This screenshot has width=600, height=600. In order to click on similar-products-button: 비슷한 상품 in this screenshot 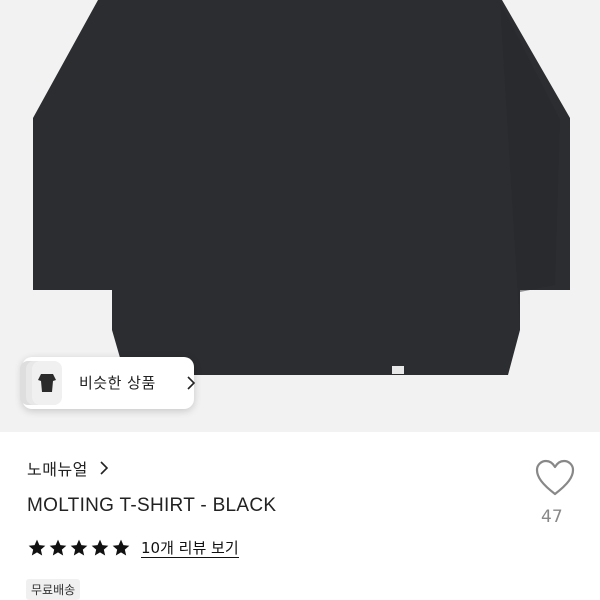, I will do `click(107, 383)`.